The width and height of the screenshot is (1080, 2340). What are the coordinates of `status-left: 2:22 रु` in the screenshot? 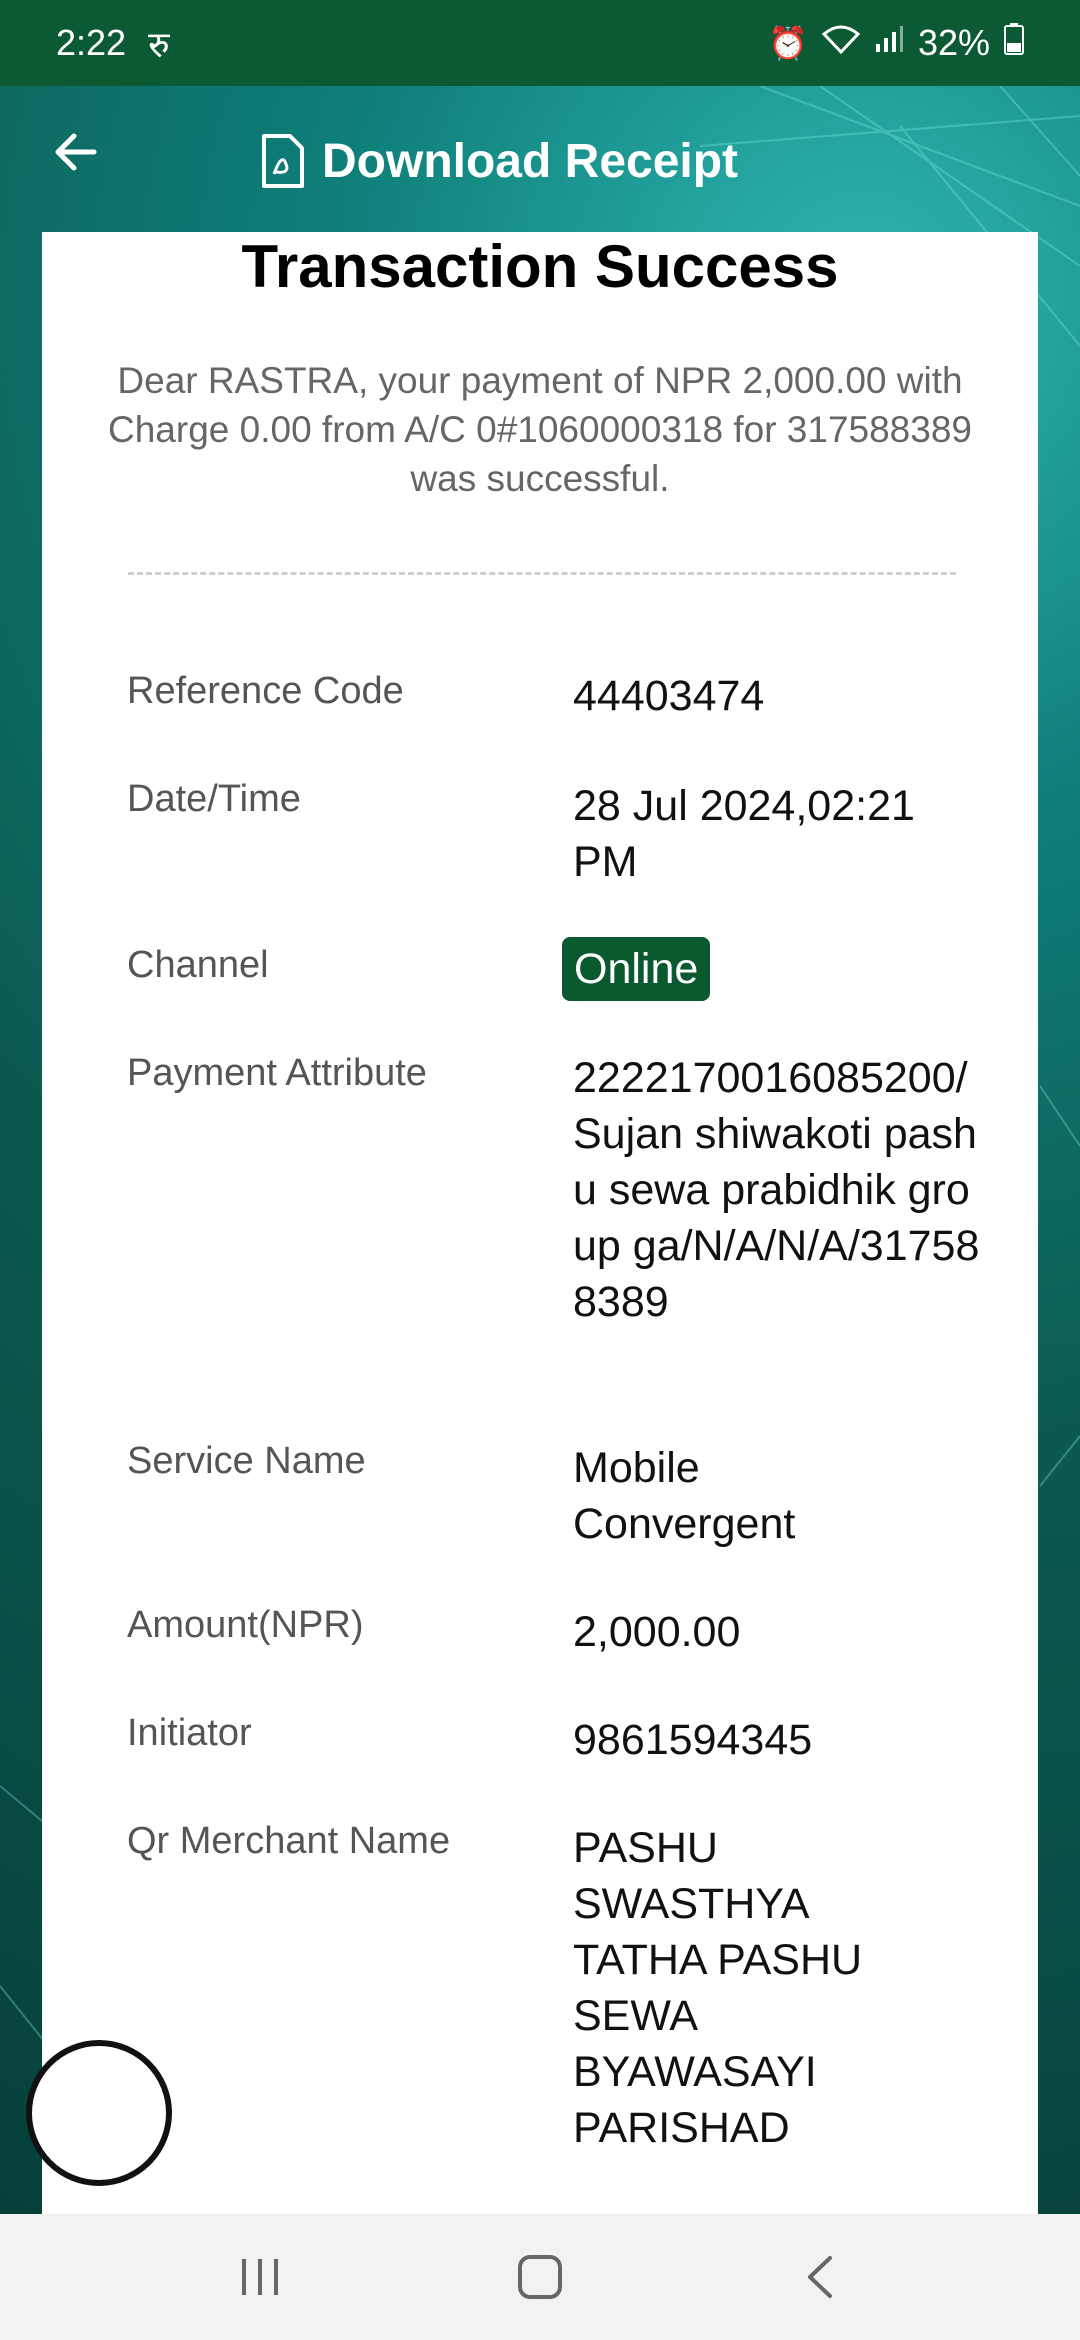 It's located at (113, 43).